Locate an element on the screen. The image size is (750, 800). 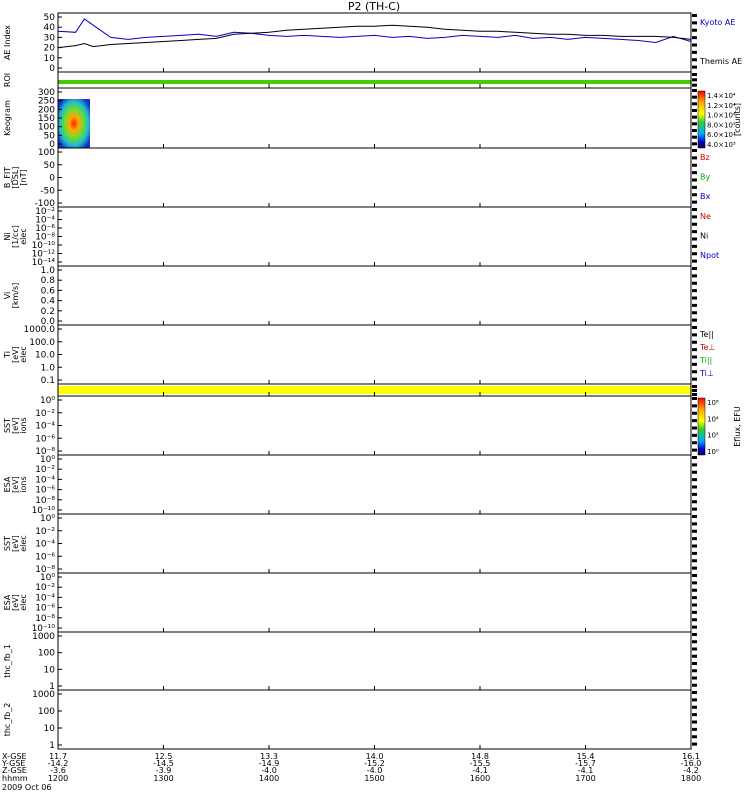
panel-esa2: 10⁰10⁻²10⁻⁴10⁻⁶10⁻⁸10⁻¹⁰ESA [eV] elec is located at coordinates (350, 603).